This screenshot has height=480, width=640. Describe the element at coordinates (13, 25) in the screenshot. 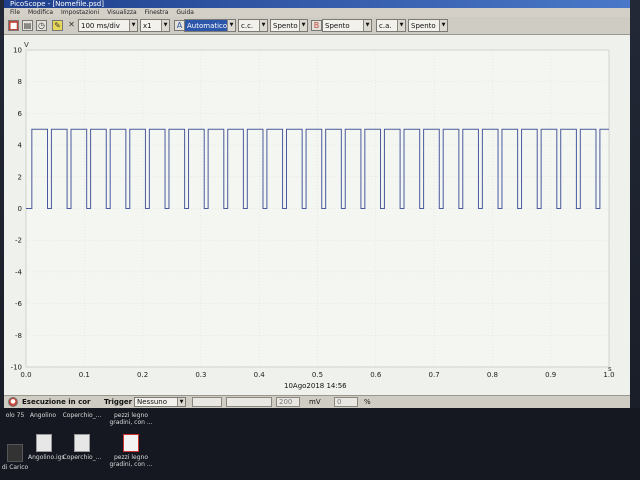

I see `stop-icon: ■` at that location.